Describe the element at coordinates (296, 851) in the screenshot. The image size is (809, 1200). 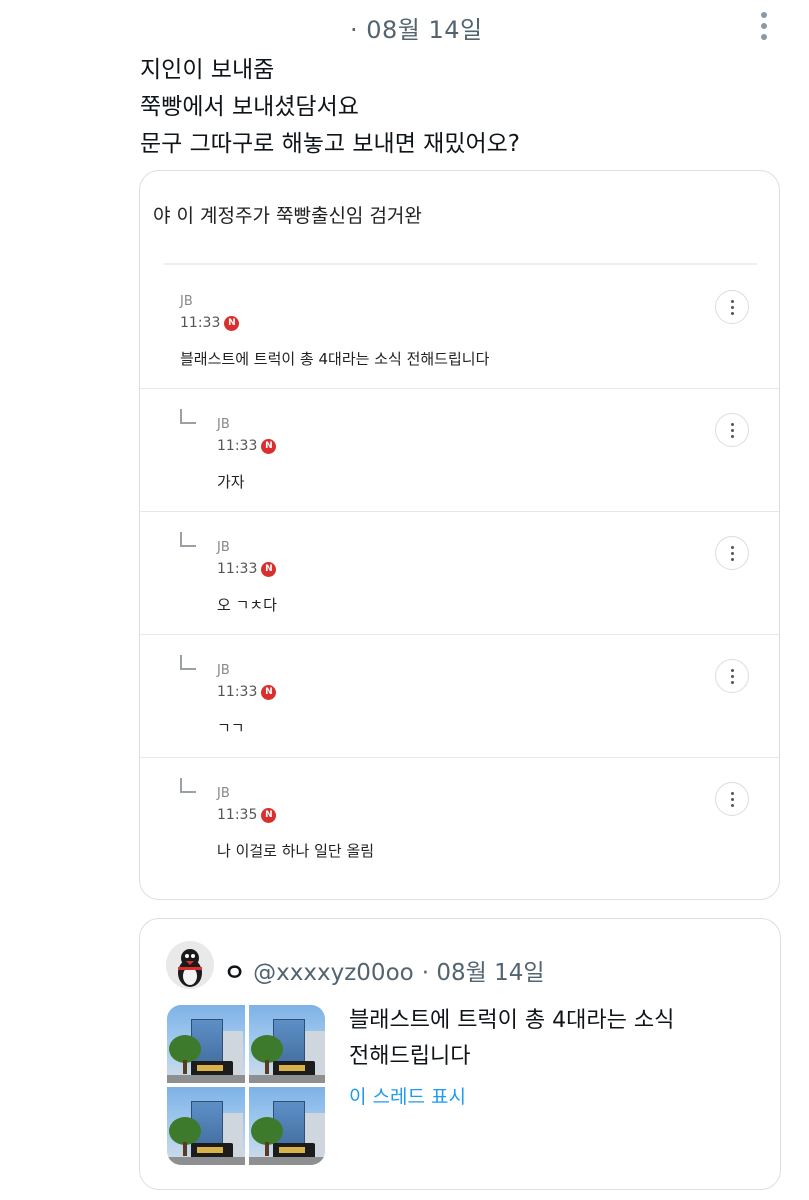
I see `comment-text: 나 이걸로 하나 일단 올림` at that location.